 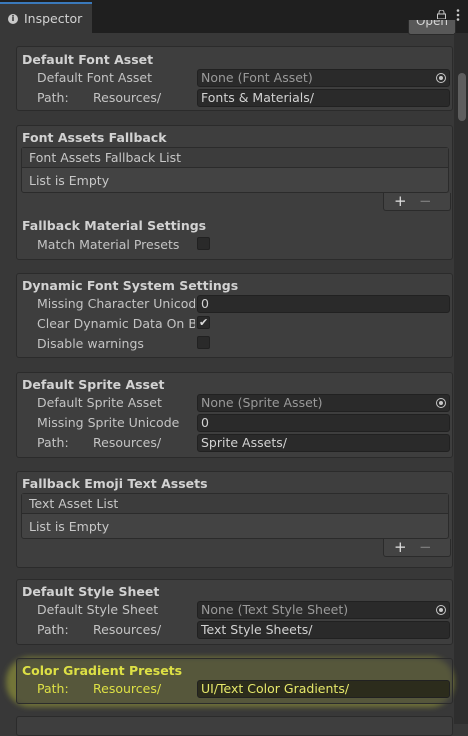 I want to click on scrollbar-thumb, so click(x=462, y=97).